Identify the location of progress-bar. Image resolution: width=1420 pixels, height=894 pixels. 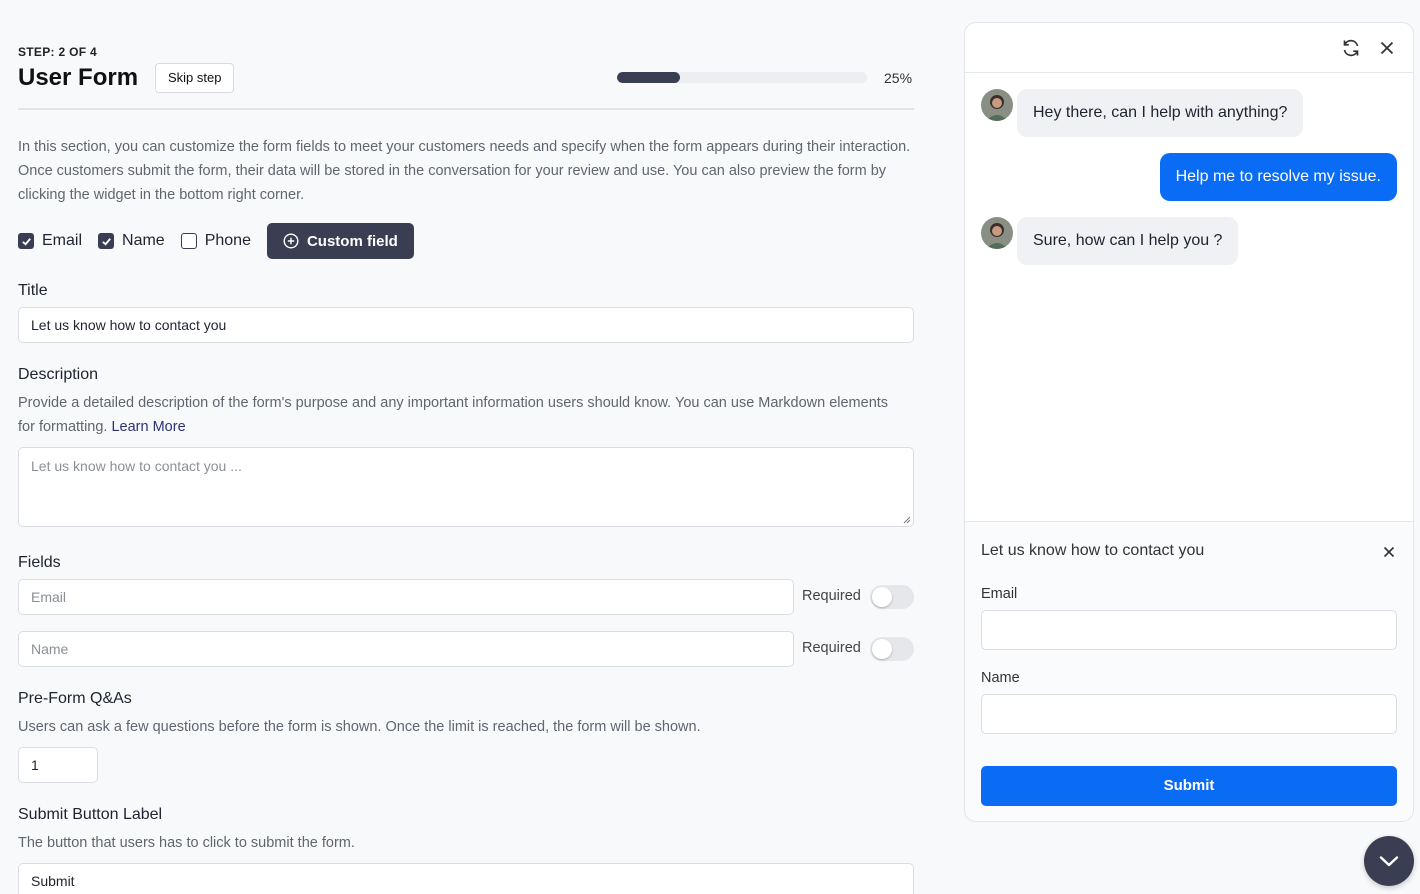
(742, 77).